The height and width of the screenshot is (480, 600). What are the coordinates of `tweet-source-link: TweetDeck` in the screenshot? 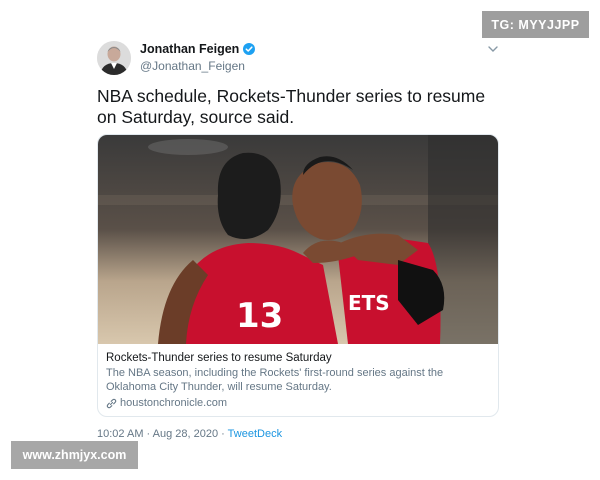 It's located at (255, 434).